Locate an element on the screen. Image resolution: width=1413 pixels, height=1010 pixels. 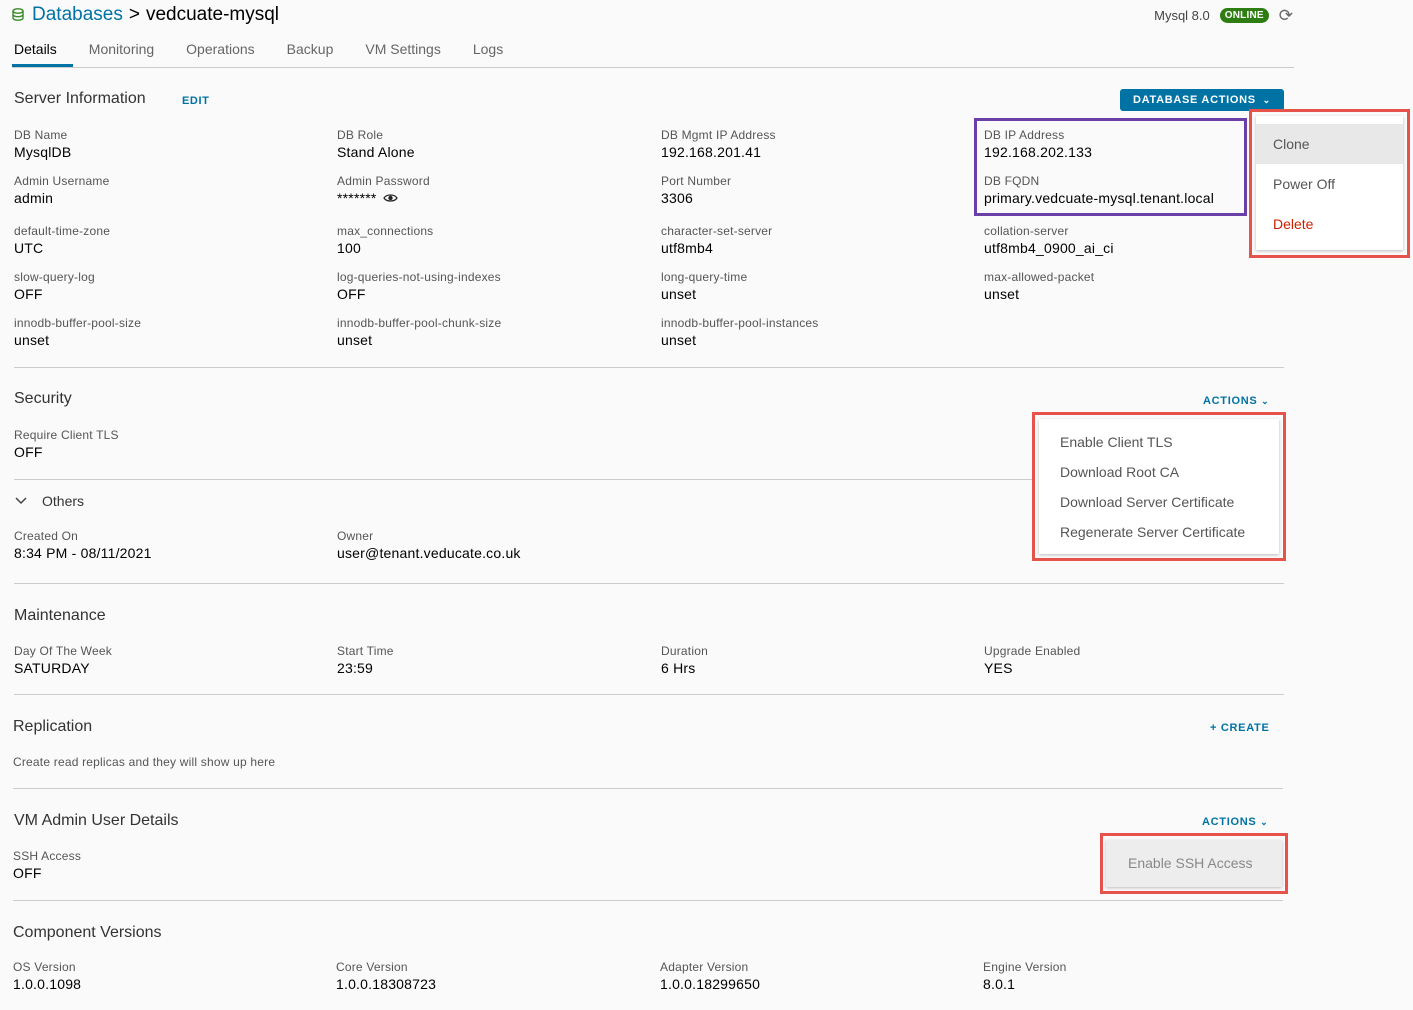
status-badge: ONLINE is located at coordinates (1244, 15).